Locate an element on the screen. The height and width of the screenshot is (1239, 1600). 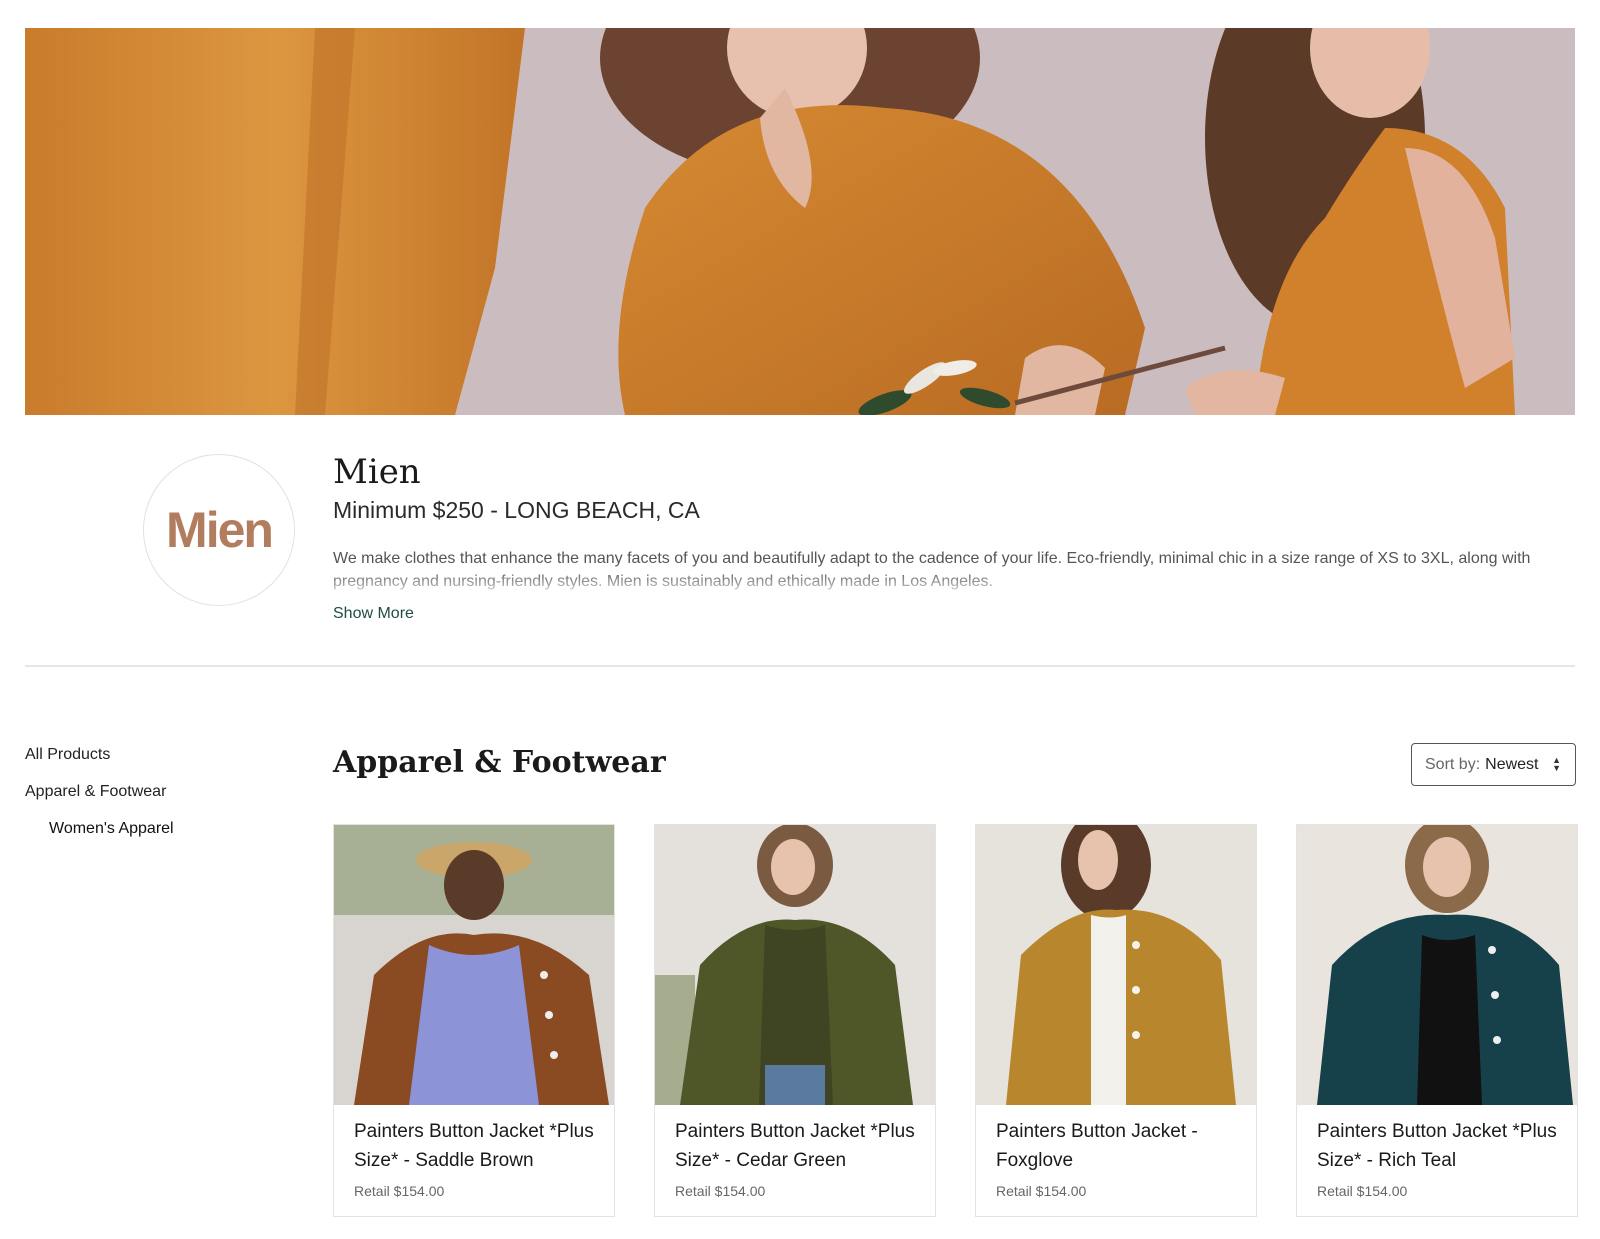
sort-dropdown: Sort by: Newest ▲ ▼ is located at coordinates (1493, 764).